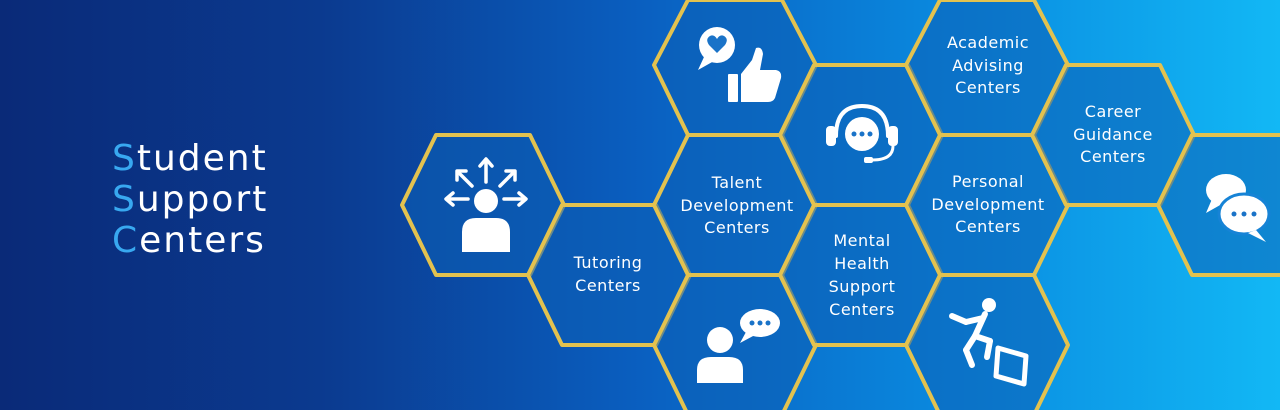  What do you see at coordinates (862, 286) in the screenshot?
I see `hex-label-line: Support` at bounding box center [862, 286].